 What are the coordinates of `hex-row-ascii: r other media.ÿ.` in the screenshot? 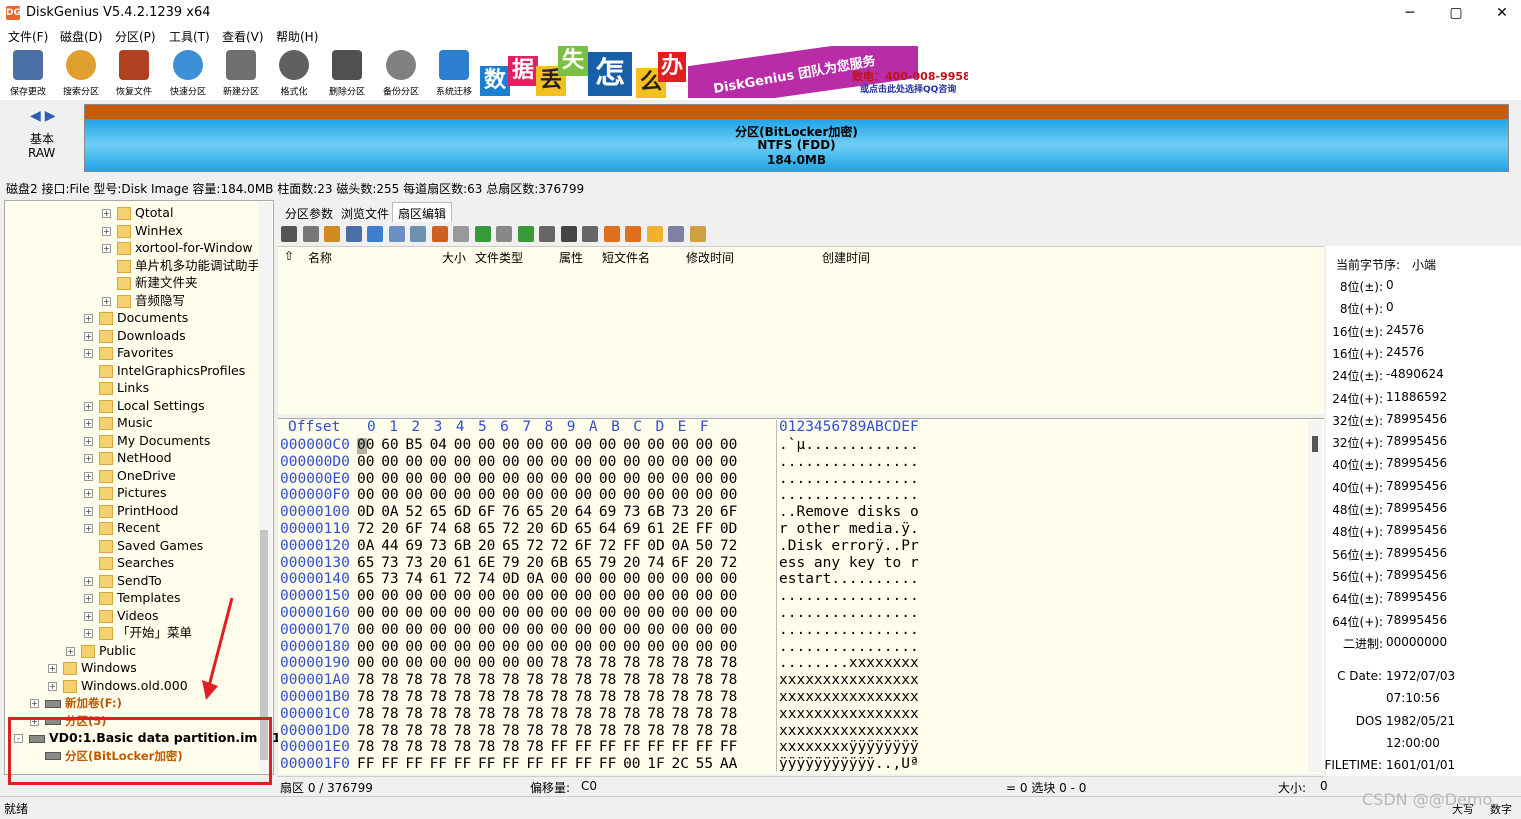 It's located at (849, 529).